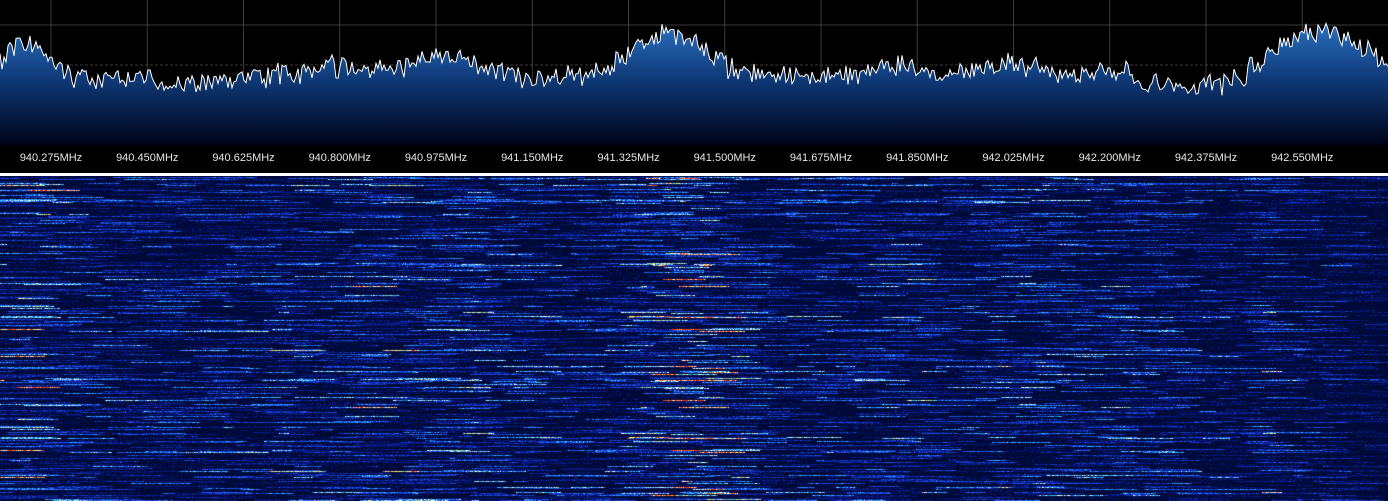 This screenshot has height=501, width=1388. I want to click on frequency-label: 941.675MHz, so click(821, 158).